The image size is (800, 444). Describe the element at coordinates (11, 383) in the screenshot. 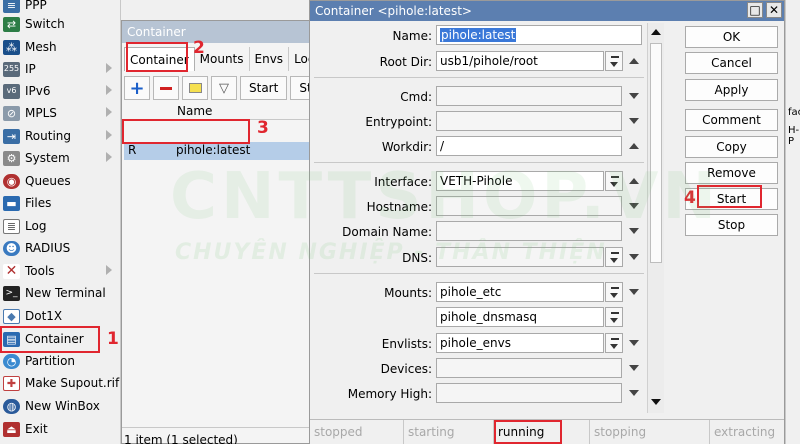

I see `supout-icon: ✚` at that location.